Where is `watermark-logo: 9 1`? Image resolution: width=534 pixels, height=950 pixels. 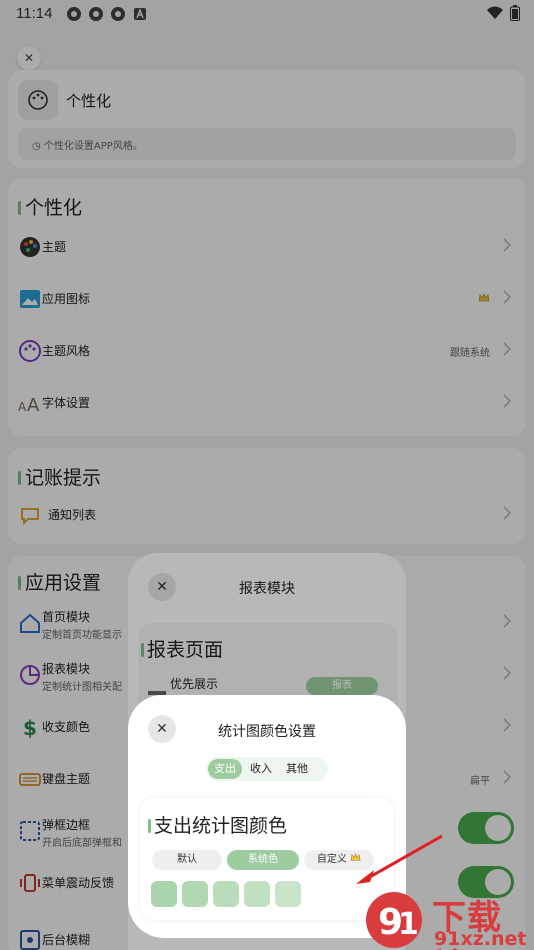
watermark-logo: 9 1 is located at coordinates (394, 920).